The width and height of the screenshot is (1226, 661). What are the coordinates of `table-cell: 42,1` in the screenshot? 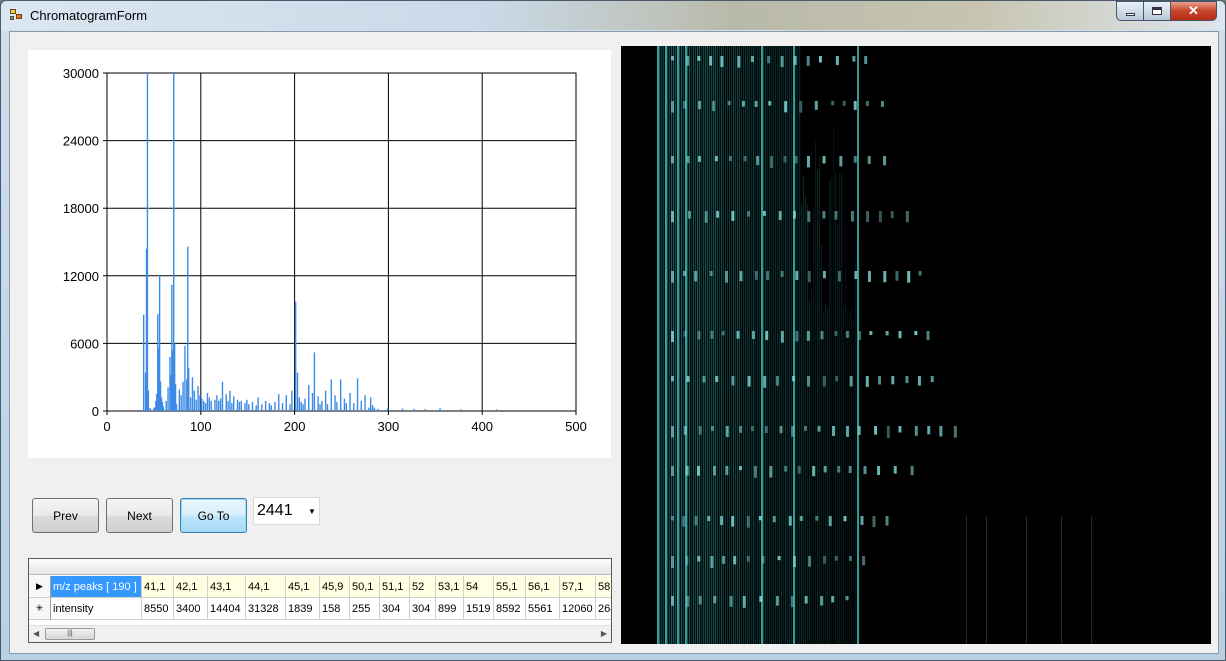 It's located at (191, 587).